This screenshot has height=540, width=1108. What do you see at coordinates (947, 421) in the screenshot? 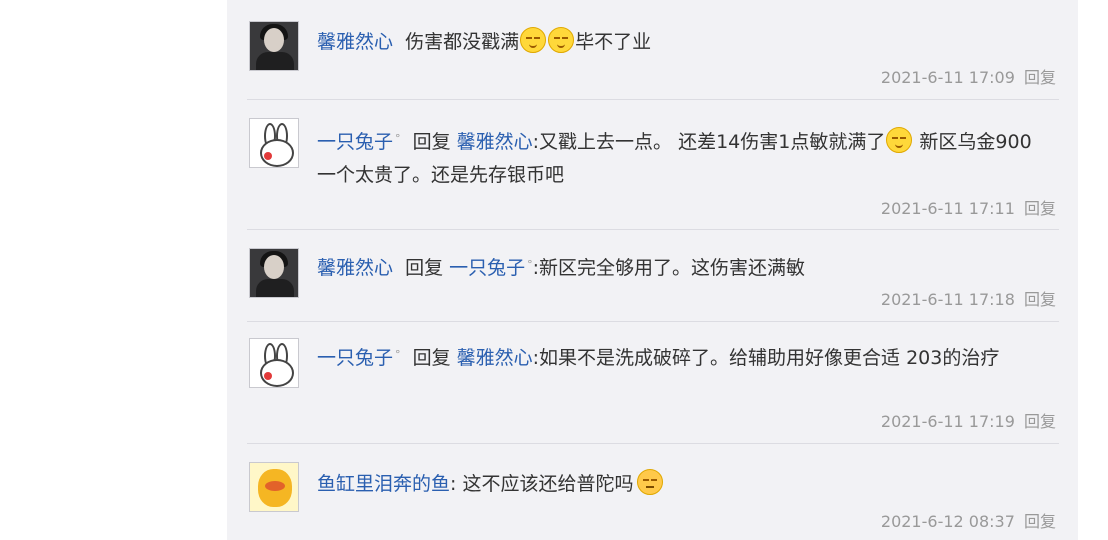
I see `timestamp: 2021-6-11 17:19` at bounding box center [947, 421].